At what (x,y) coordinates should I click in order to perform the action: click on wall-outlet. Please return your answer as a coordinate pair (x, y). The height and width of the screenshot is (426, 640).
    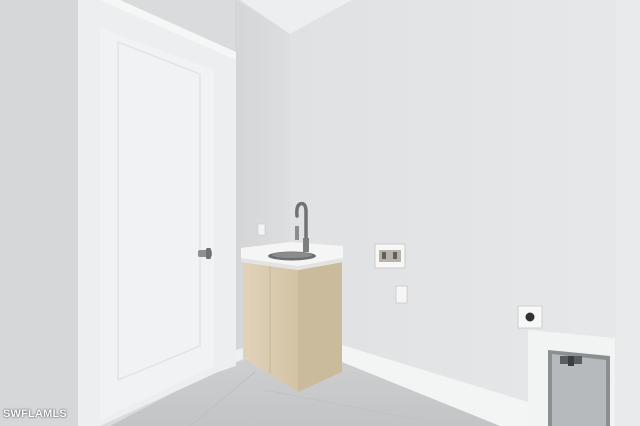
    Looking at the image, I should click on (401, 294).